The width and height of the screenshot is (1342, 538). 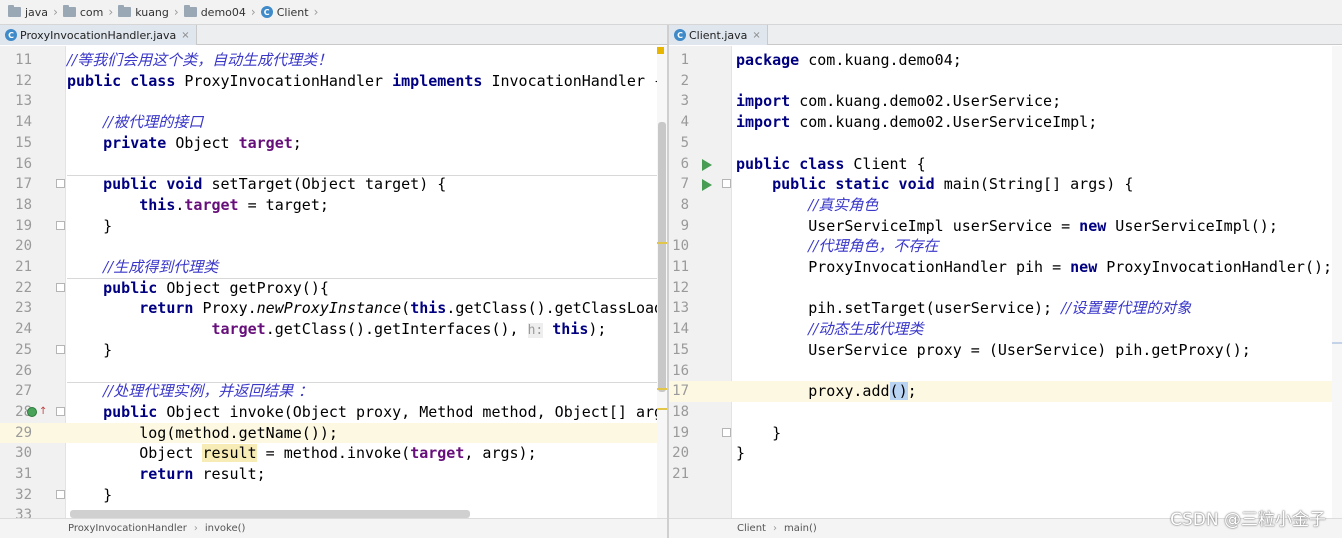 What do you see at coordinates (333, 246) in the screenshot?
I see `code-line: 20` at bounding box center [333, 246].